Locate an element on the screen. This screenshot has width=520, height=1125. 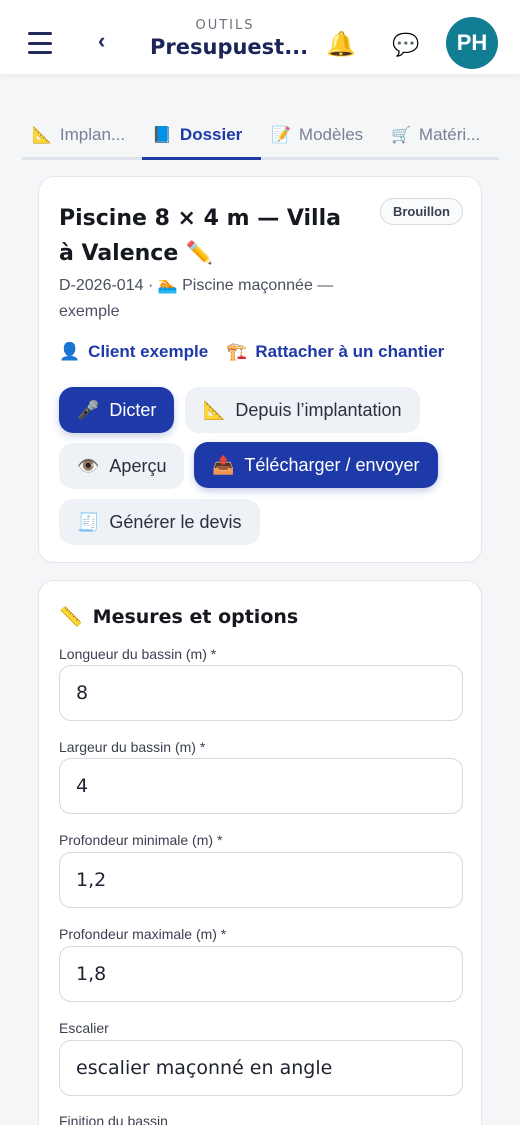
tab-modeles: 📝 Modèles is located at coordinates (321, 134).